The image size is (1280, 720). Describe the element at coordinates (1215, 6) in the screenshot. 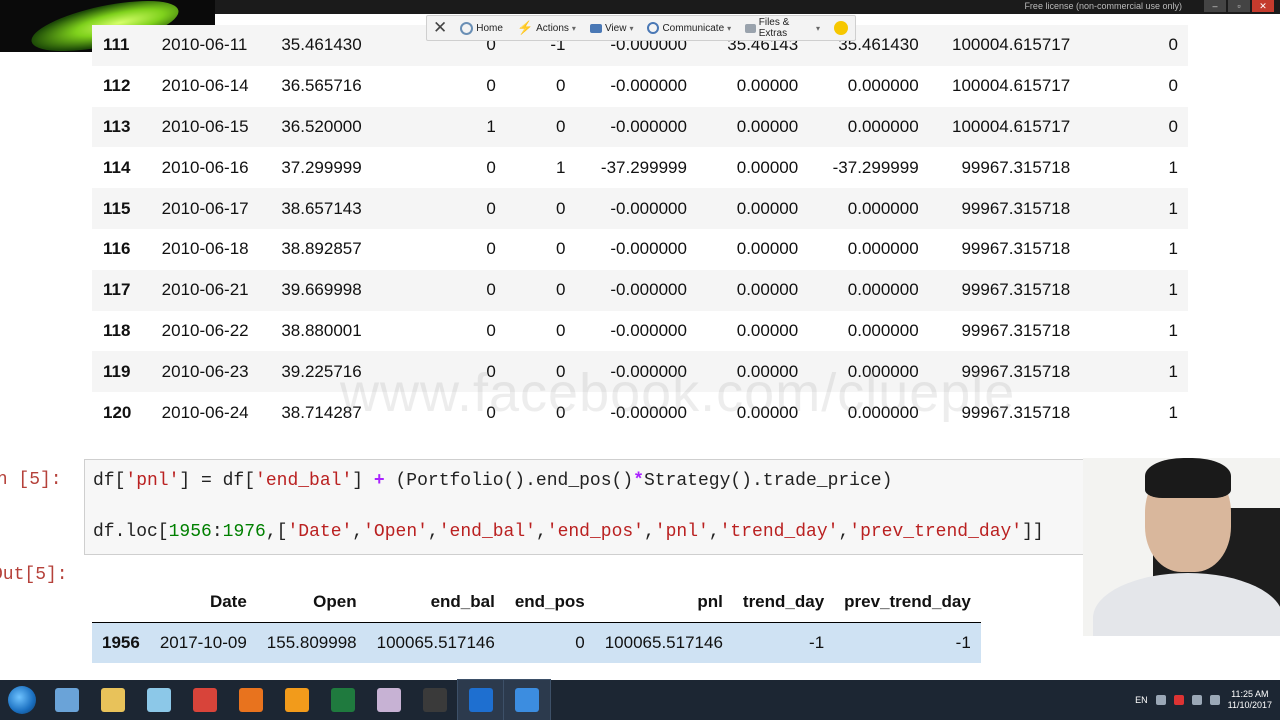

I see `minimize-icon: –` at that location.